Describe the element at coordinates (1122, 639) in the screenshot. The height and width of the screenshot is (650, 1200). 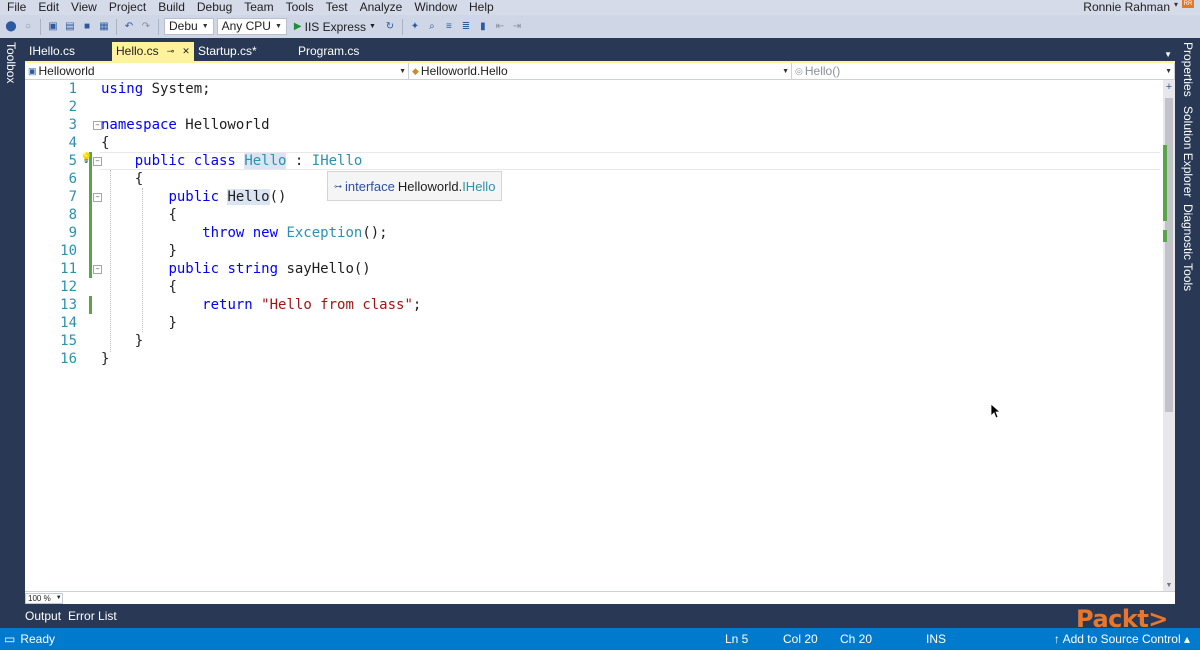
I see `add-to-source-control-button: ↑ Add to Source Control ▴` at that location.